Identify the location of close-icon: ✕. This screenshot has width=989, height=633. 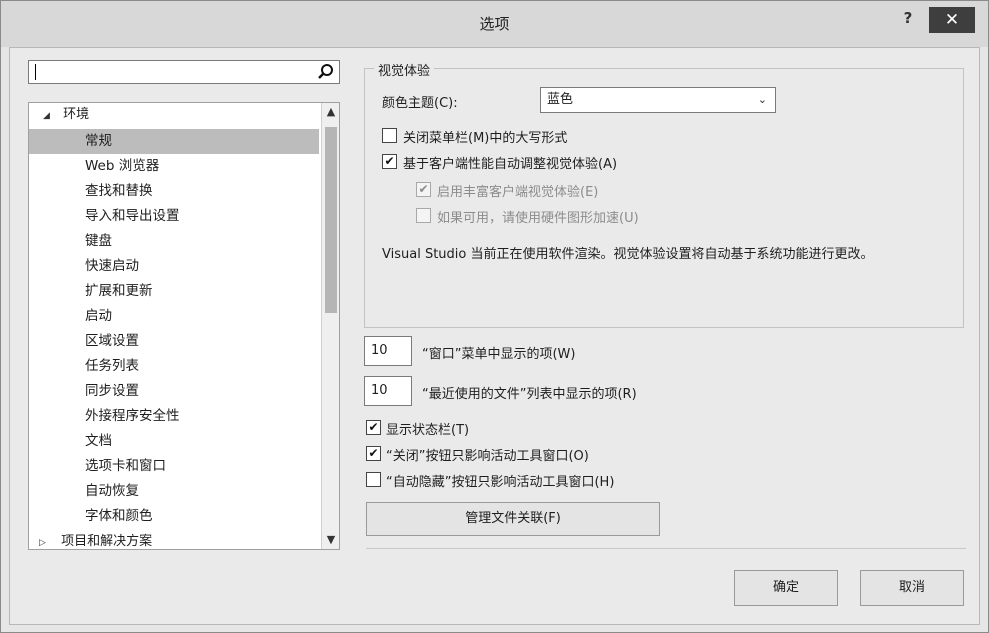
(952, 20).